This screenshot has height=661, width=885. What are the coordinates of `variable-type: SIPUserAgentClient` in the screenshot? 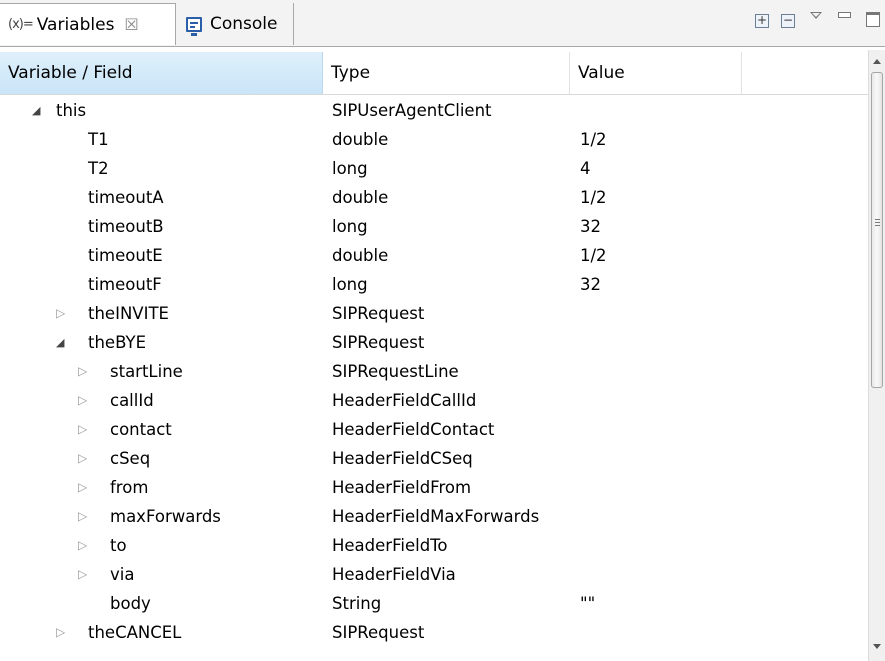 It's located at (412, 110).